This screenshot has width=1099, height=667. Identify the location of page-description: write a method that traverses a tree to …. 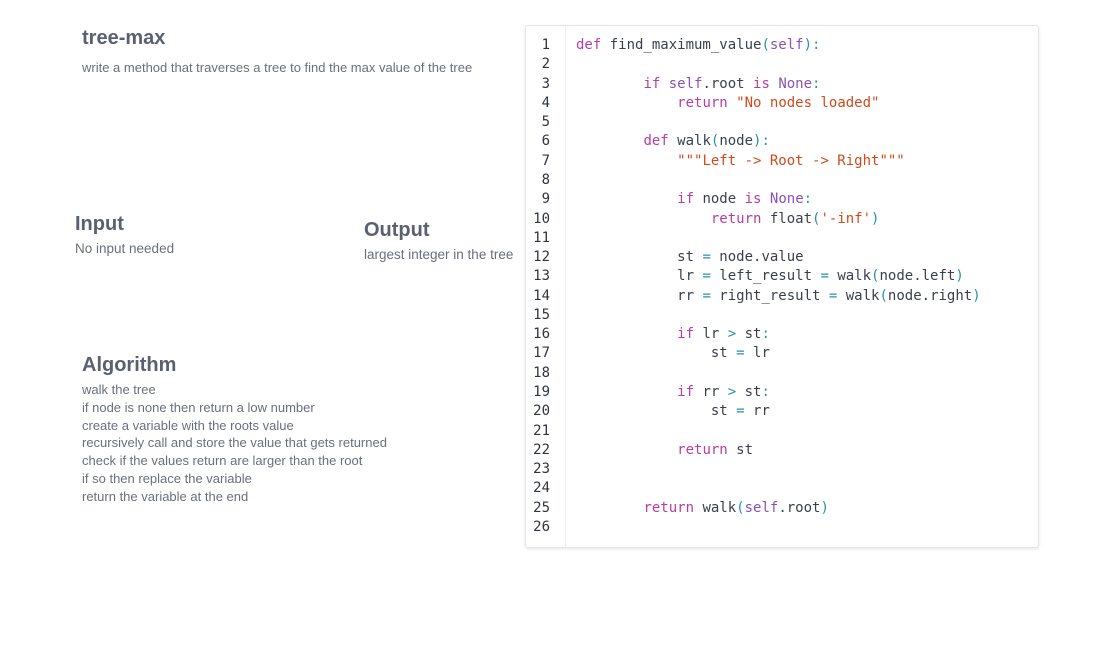
(277, 67).